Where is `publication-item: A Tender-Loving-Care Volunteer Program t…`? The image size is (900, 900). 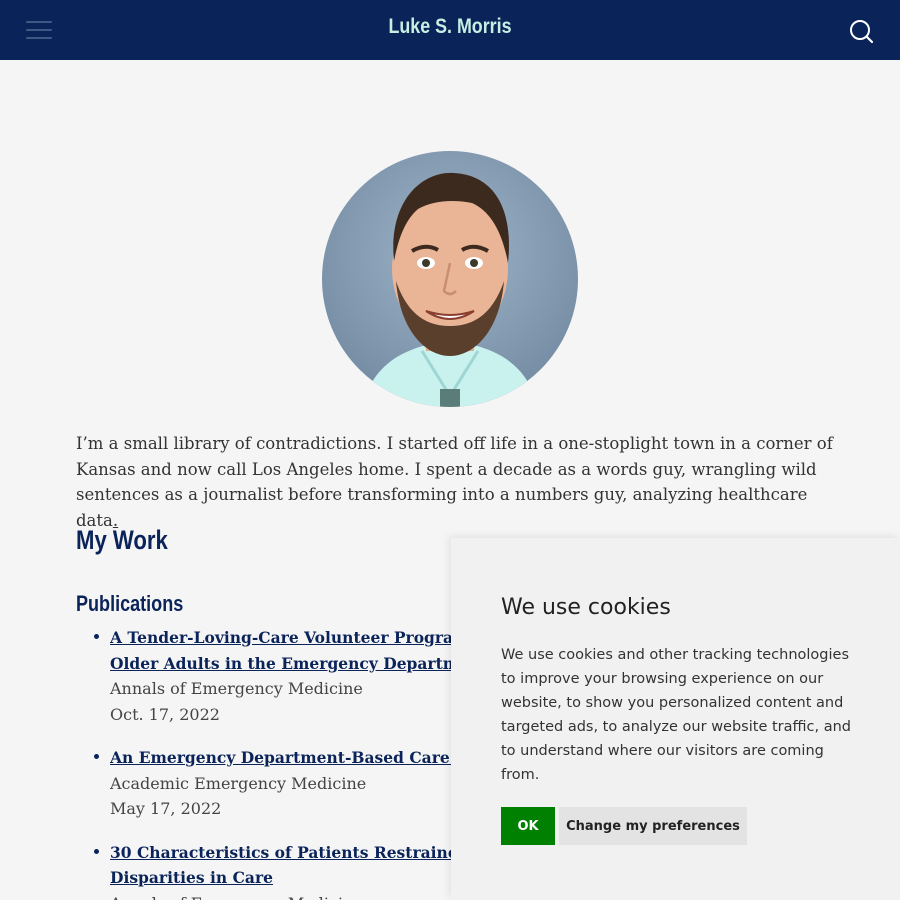
publication-item: A Tender-Loving-Care Volunteer Program t… is located at coordinates (302, 676).